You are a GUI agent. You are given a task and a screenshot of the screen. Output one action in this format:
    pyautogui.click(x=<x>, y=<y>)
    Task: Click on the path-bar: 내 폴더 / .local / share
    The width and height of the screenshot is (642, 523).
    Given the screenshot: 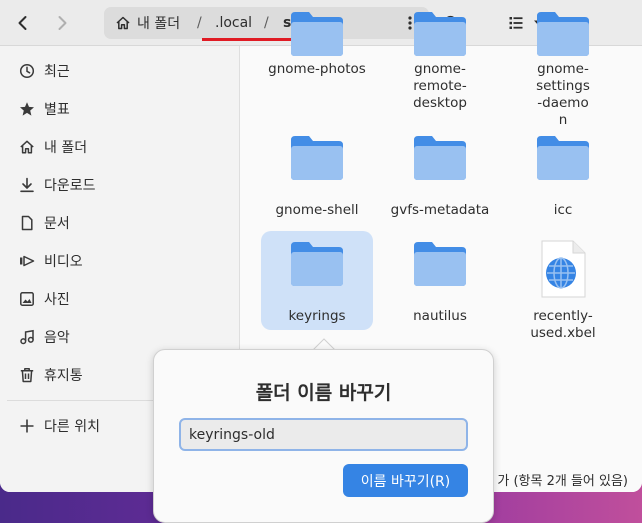 What is the action you would take?
    pyautogui.click(x=266, y=23)
    